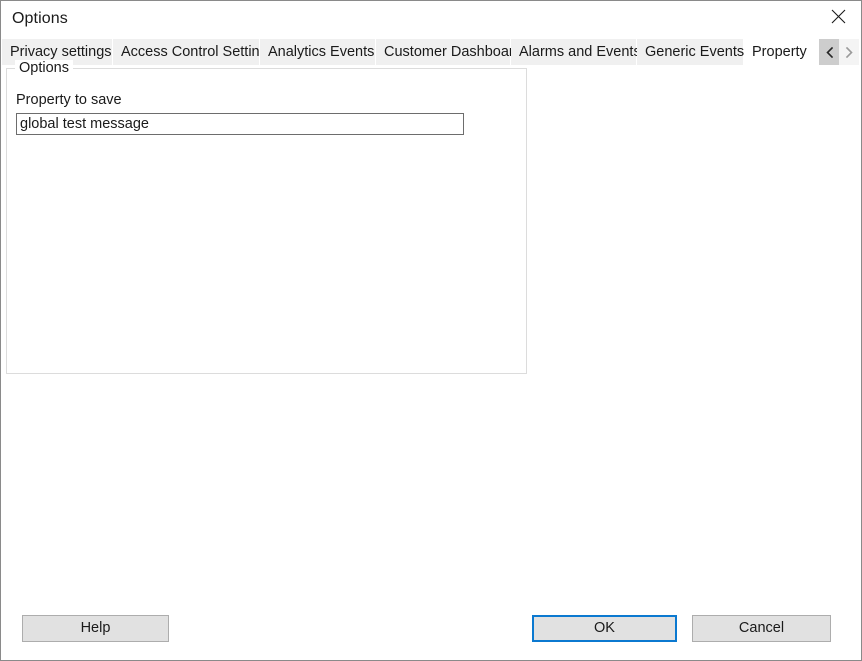 This screenshot has width=862, height=661. Describe the element at coordinates (431, 627) in the screenshot. I see `dialog-footer: Help OK Cancel` at that location.